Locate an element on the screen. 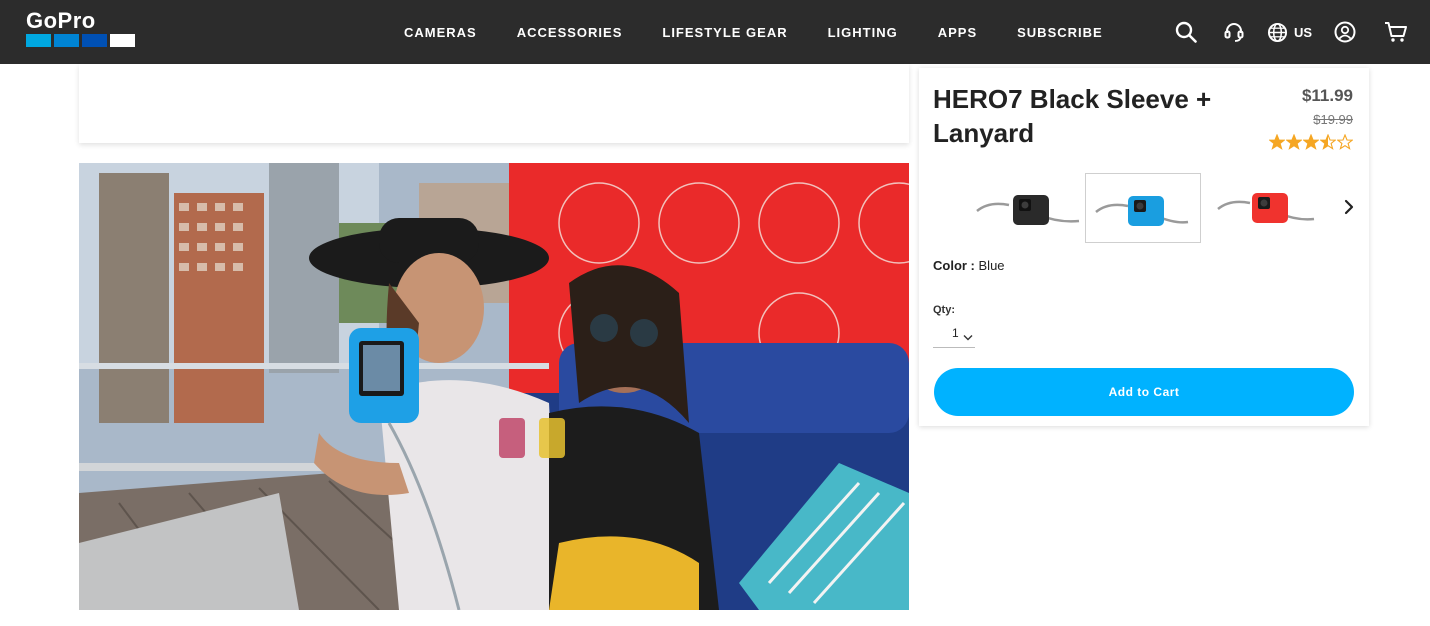 This screenshot has width=1430, height=626. selected-color: Color : Blue is located at coordinates (969, 265).